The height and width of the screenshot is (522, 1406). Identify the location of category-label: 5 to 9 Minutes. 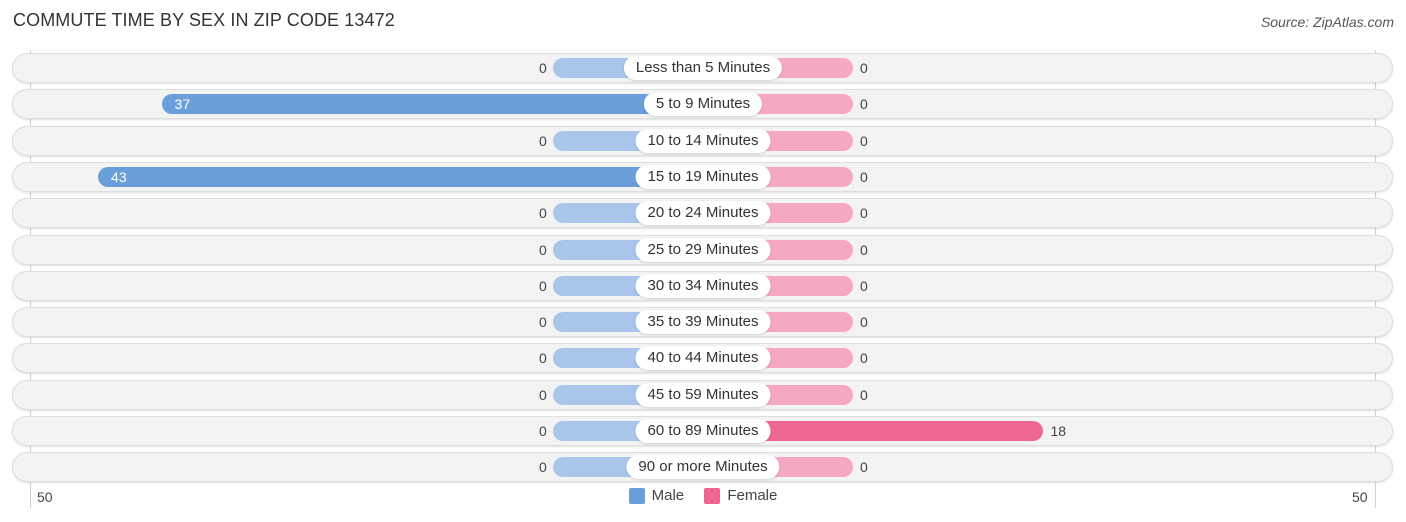
(703, 104).